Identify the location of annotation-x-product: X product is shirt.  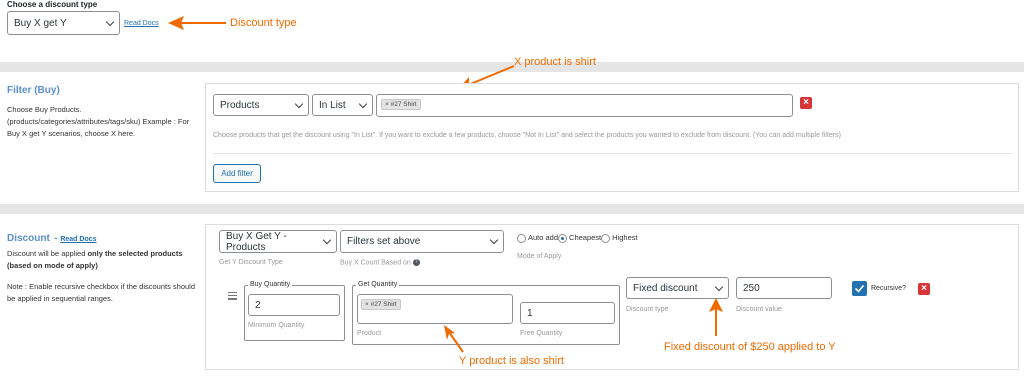
(555, 62).